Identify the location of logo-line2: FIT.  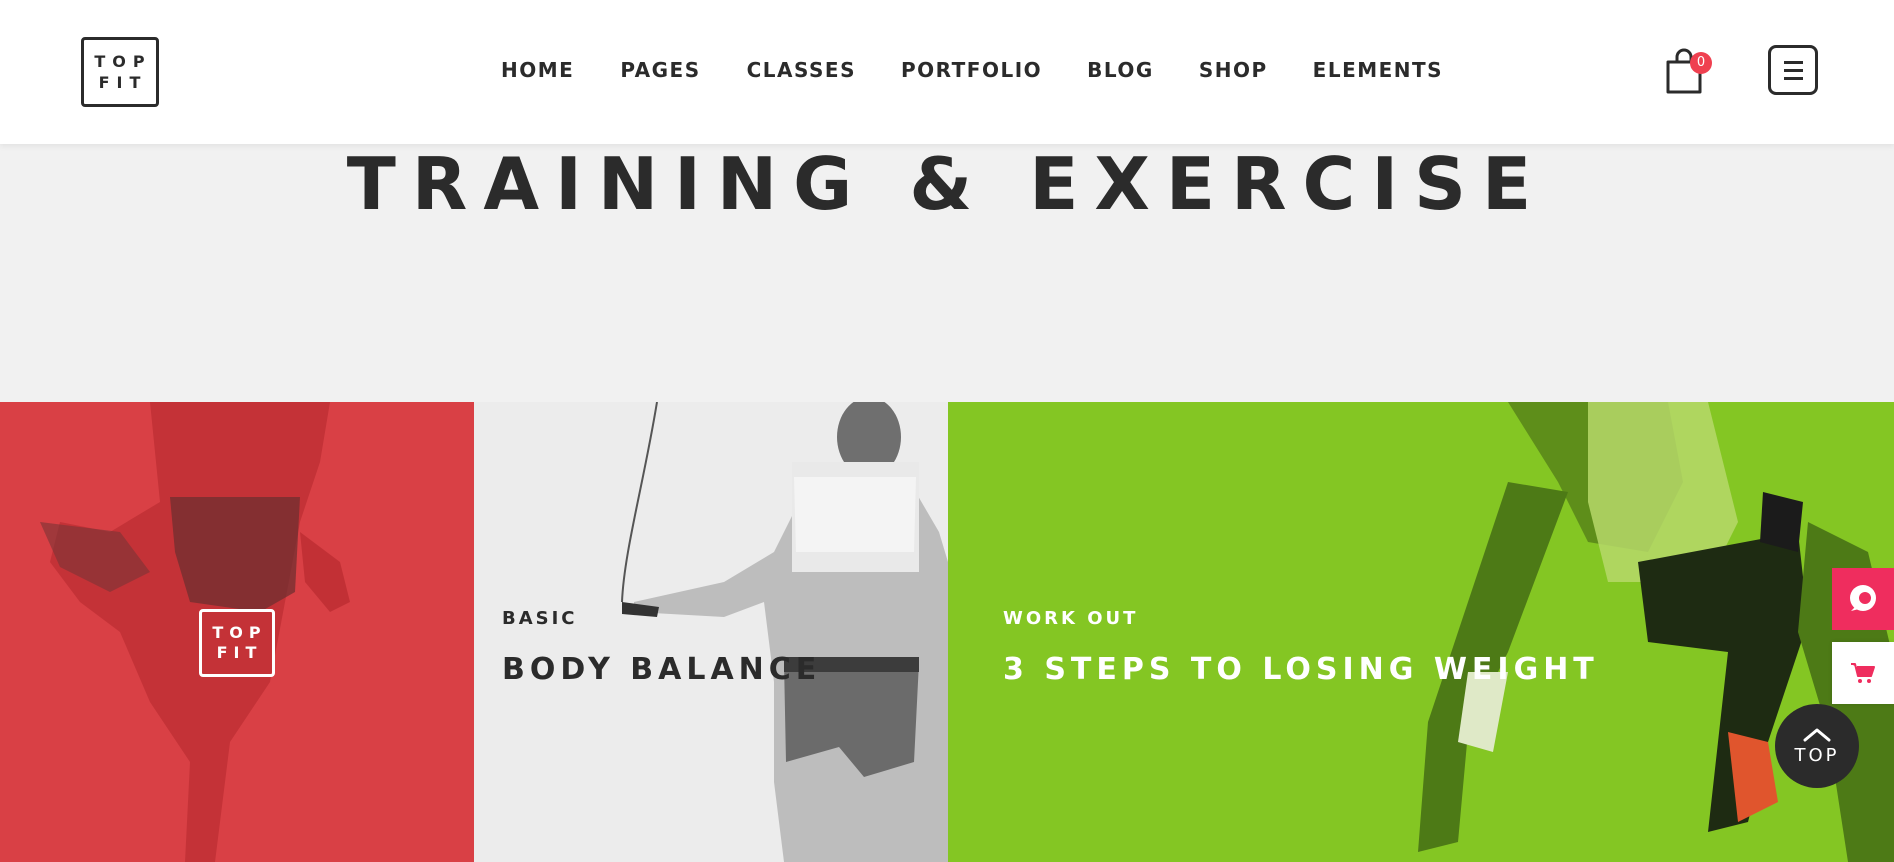
(123, 82).